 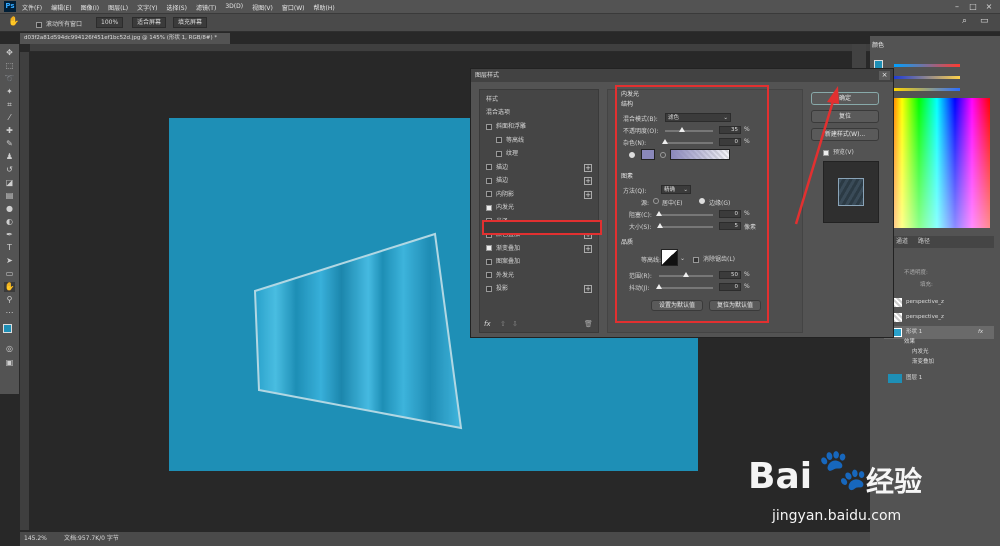 What do you see at coordinates (9, 287) in the screenshot?
I see `hand-tool-icon: ✋` at bounding box center [9, 287].